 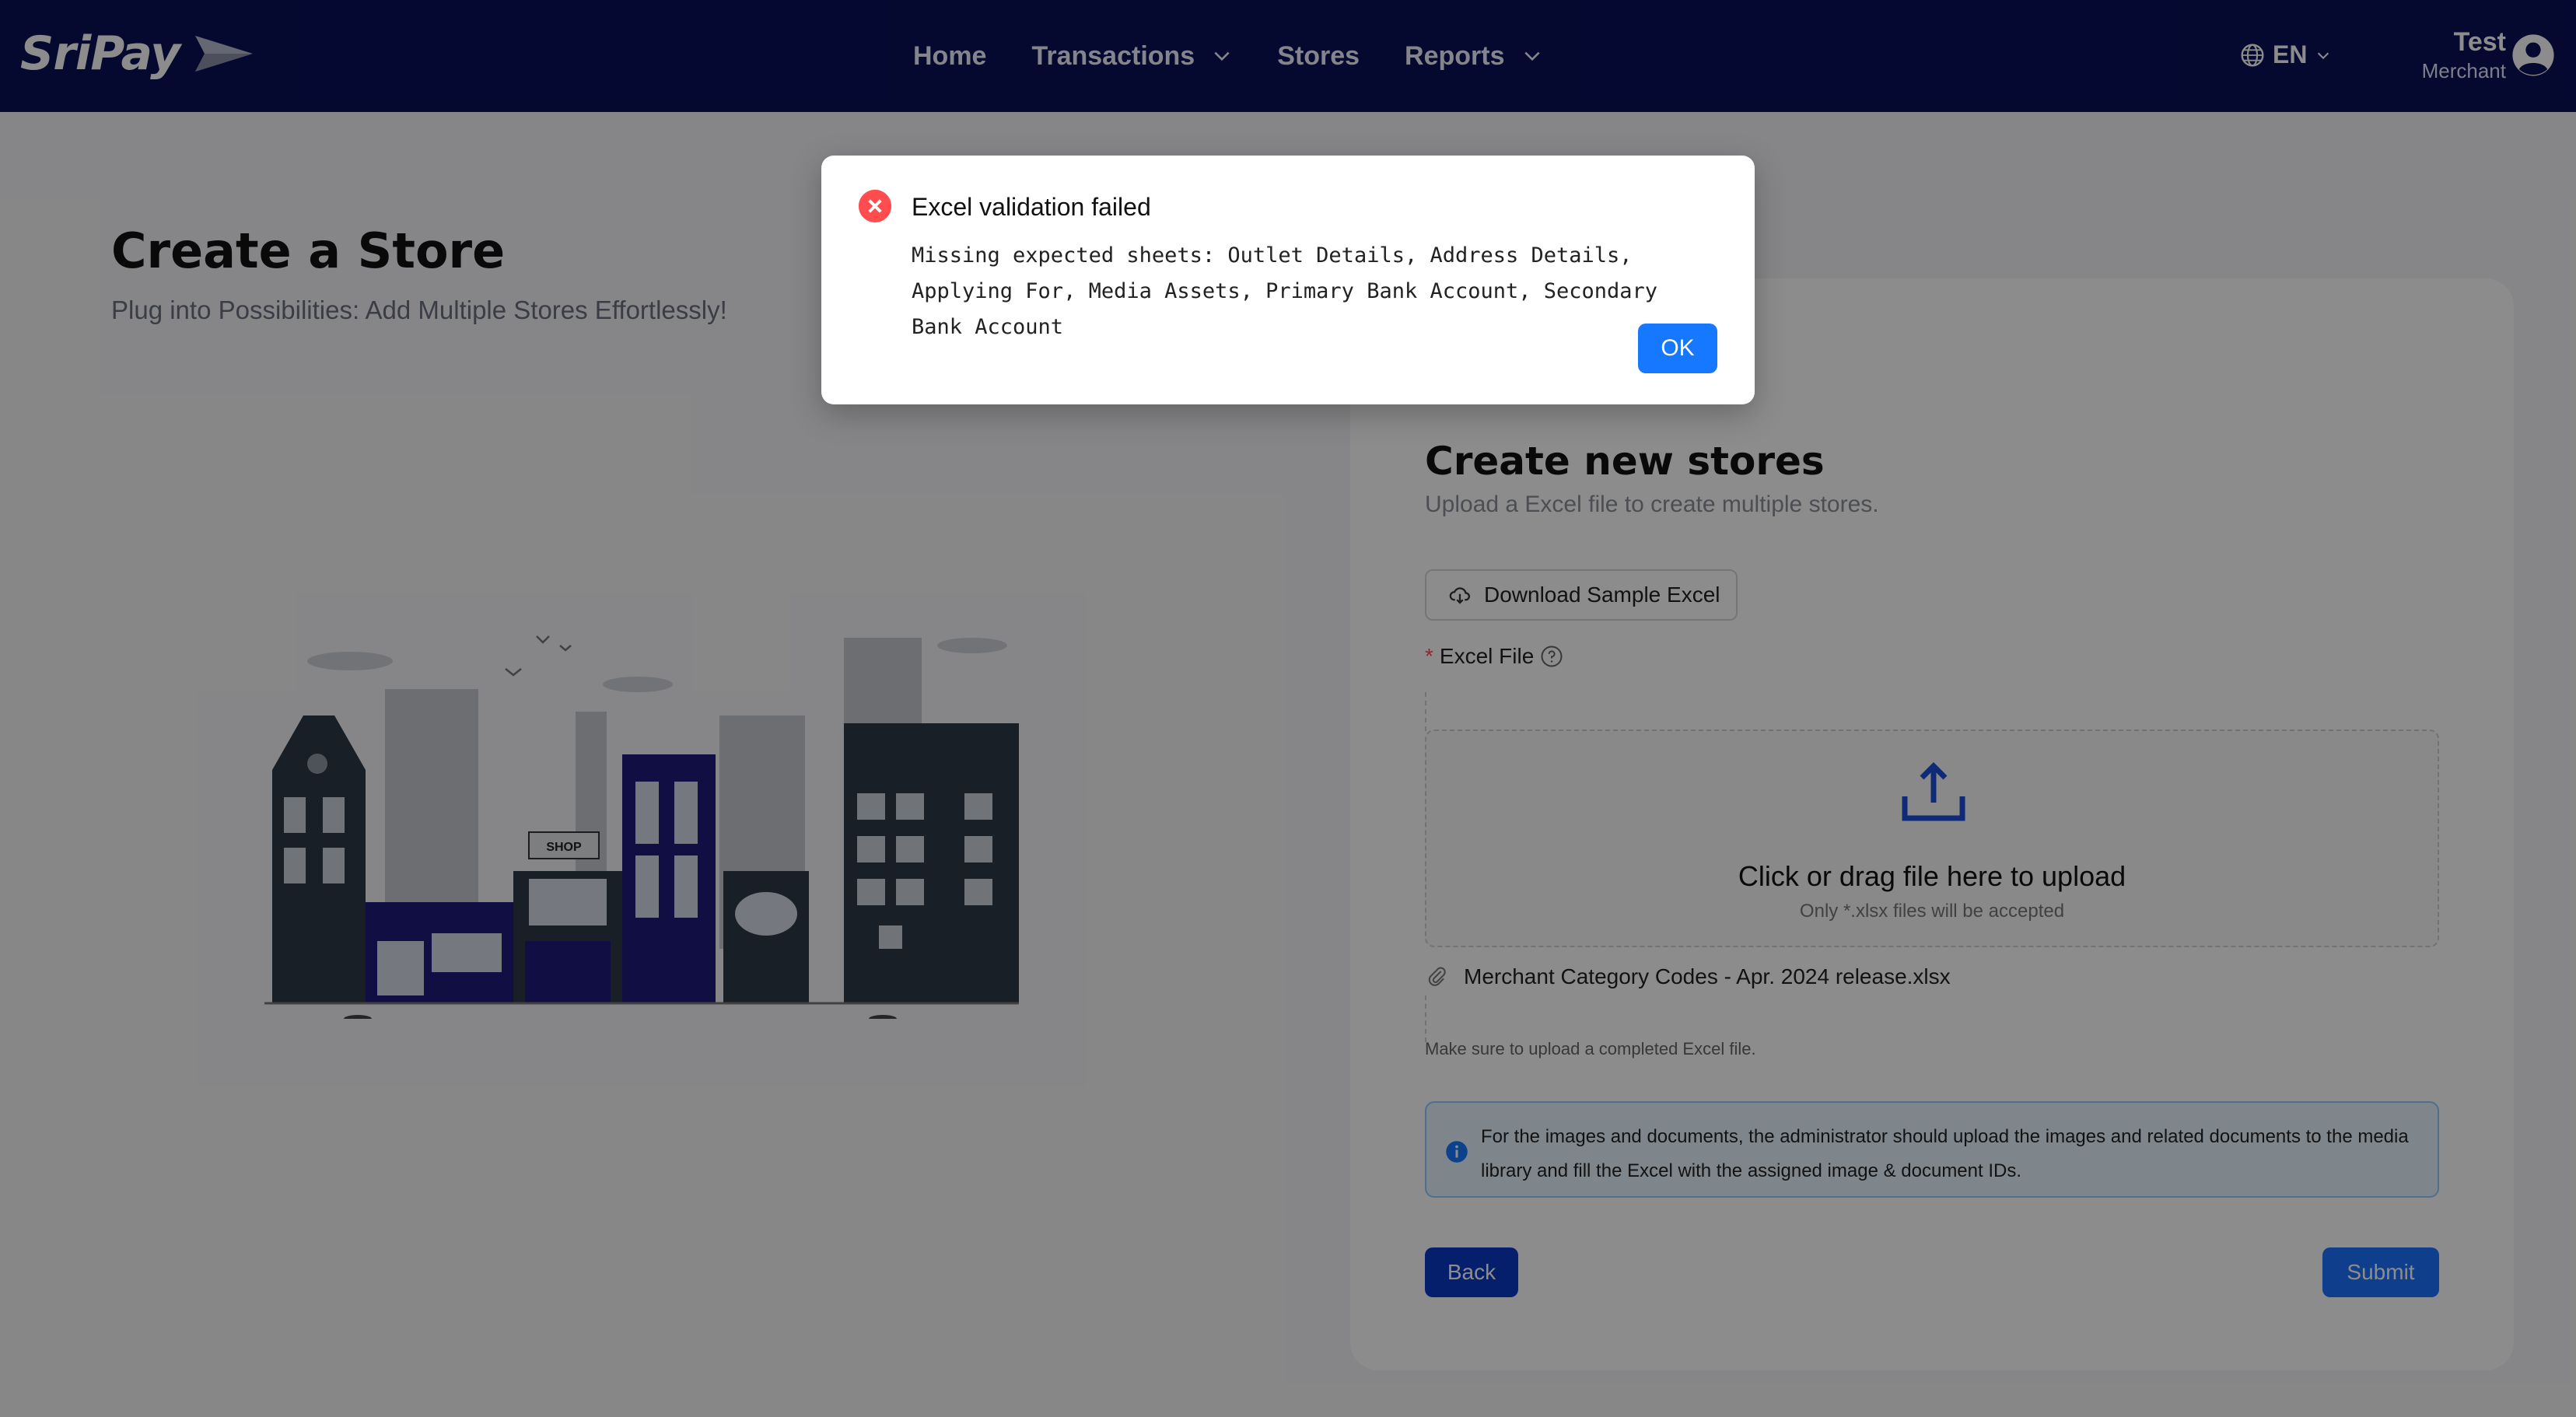 I want to click on modal-ok-button: OK, so click(x=1677, y=348).